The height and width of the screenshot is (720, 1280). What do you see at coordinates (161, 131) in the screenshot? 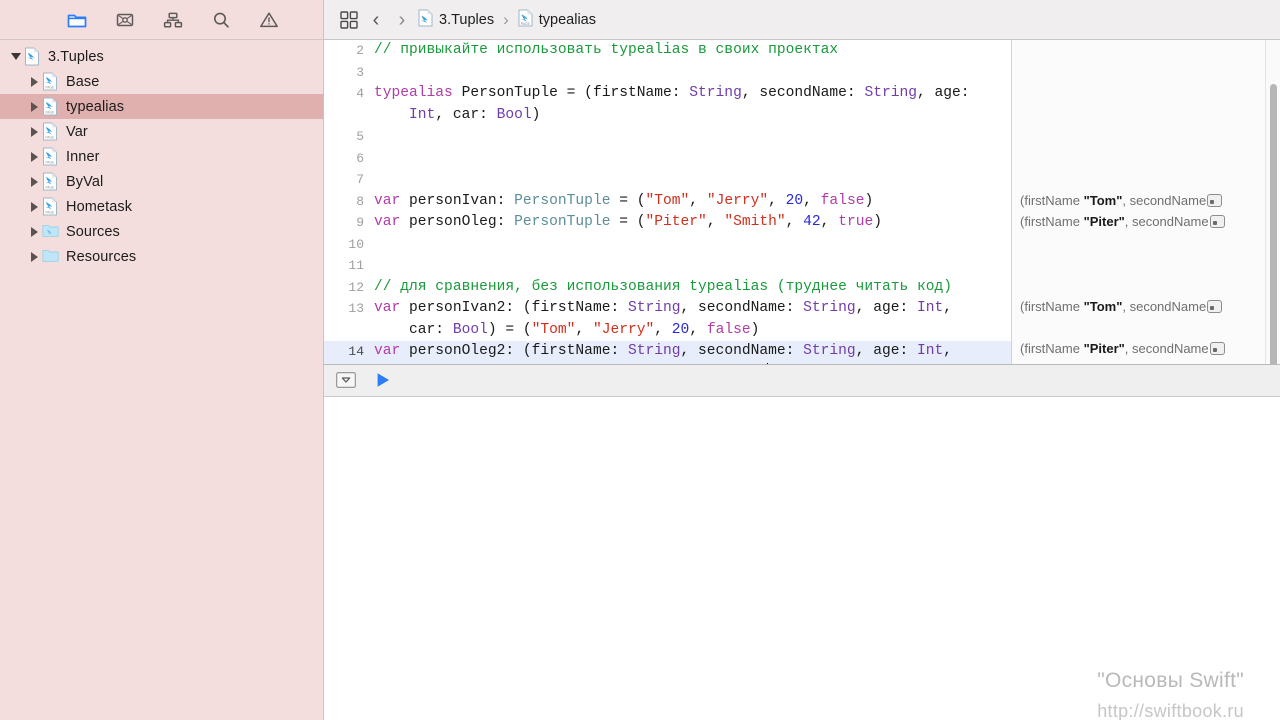
I see `sidebar-item-var: PAGE Var` at bounding box center [161, 131].